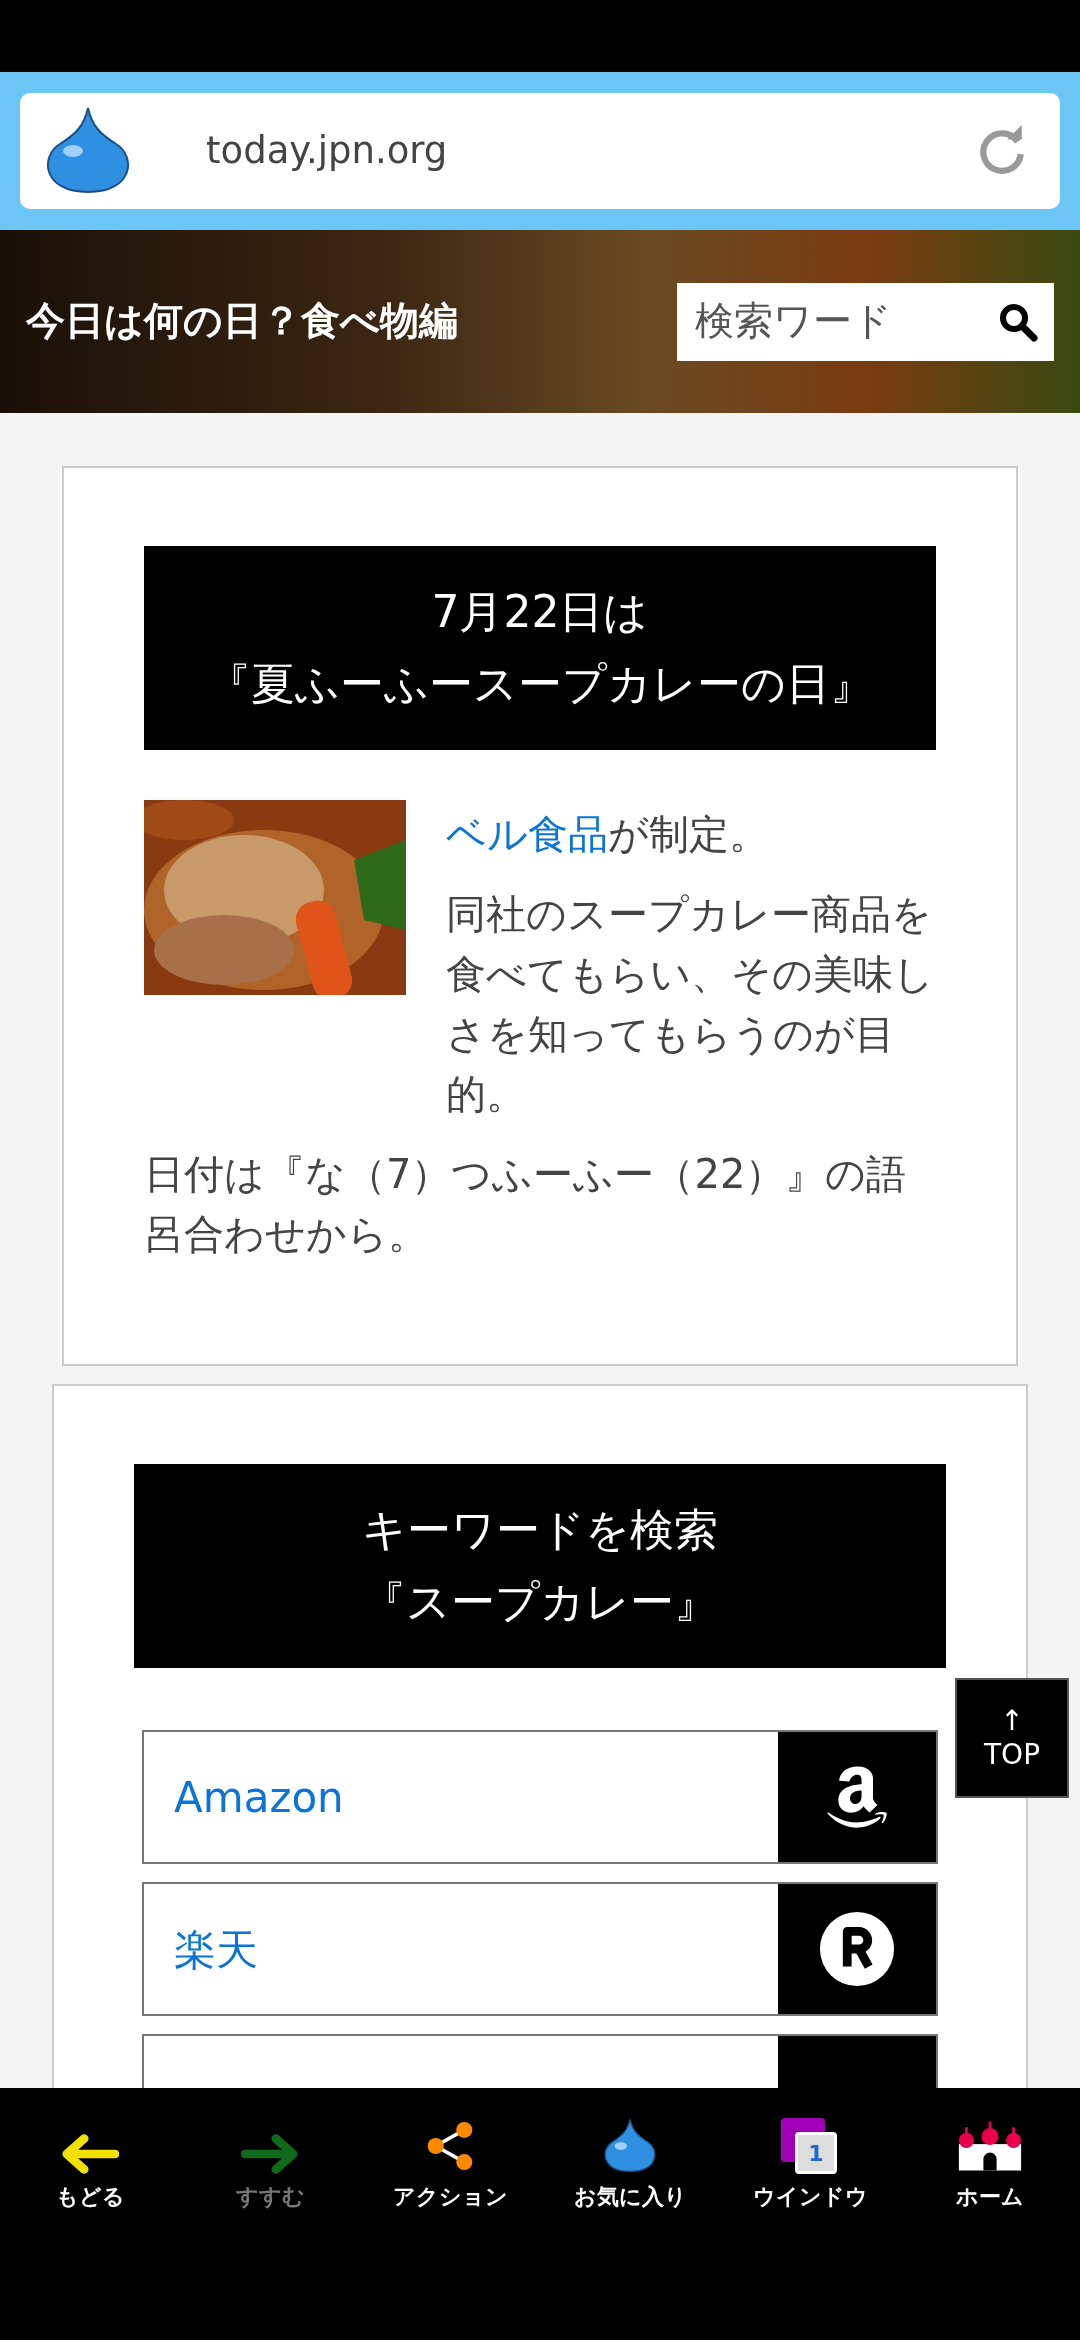  What do you see at coordinates (270, 2197) in the screenshot?
I see `nav-label: すすむ` at bounding box center [270, 2197].